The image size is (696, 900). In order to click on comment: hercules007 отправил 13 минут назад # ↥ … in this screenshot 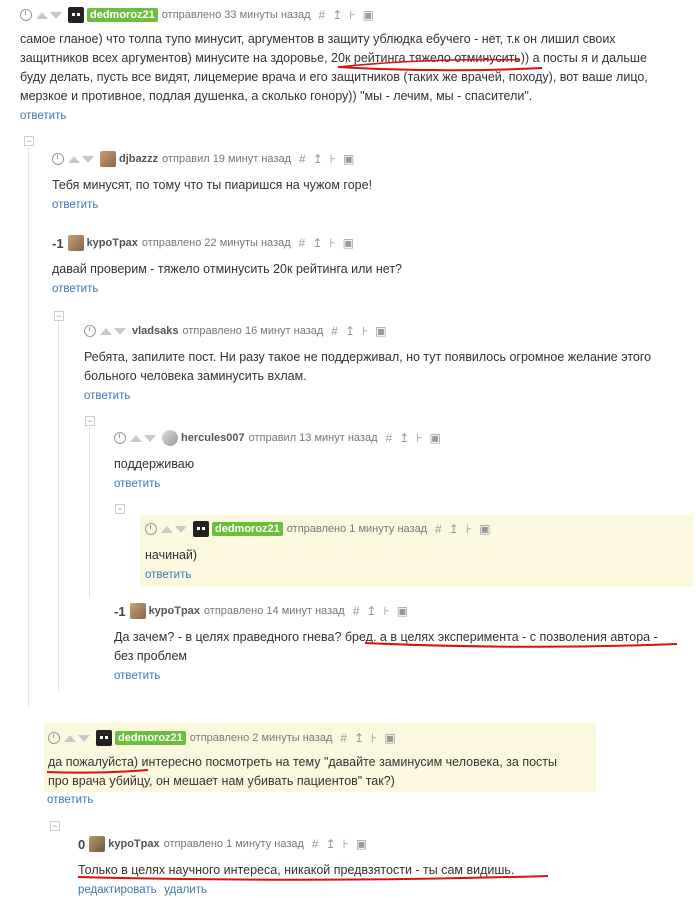, I will do `click(399, 460)`.